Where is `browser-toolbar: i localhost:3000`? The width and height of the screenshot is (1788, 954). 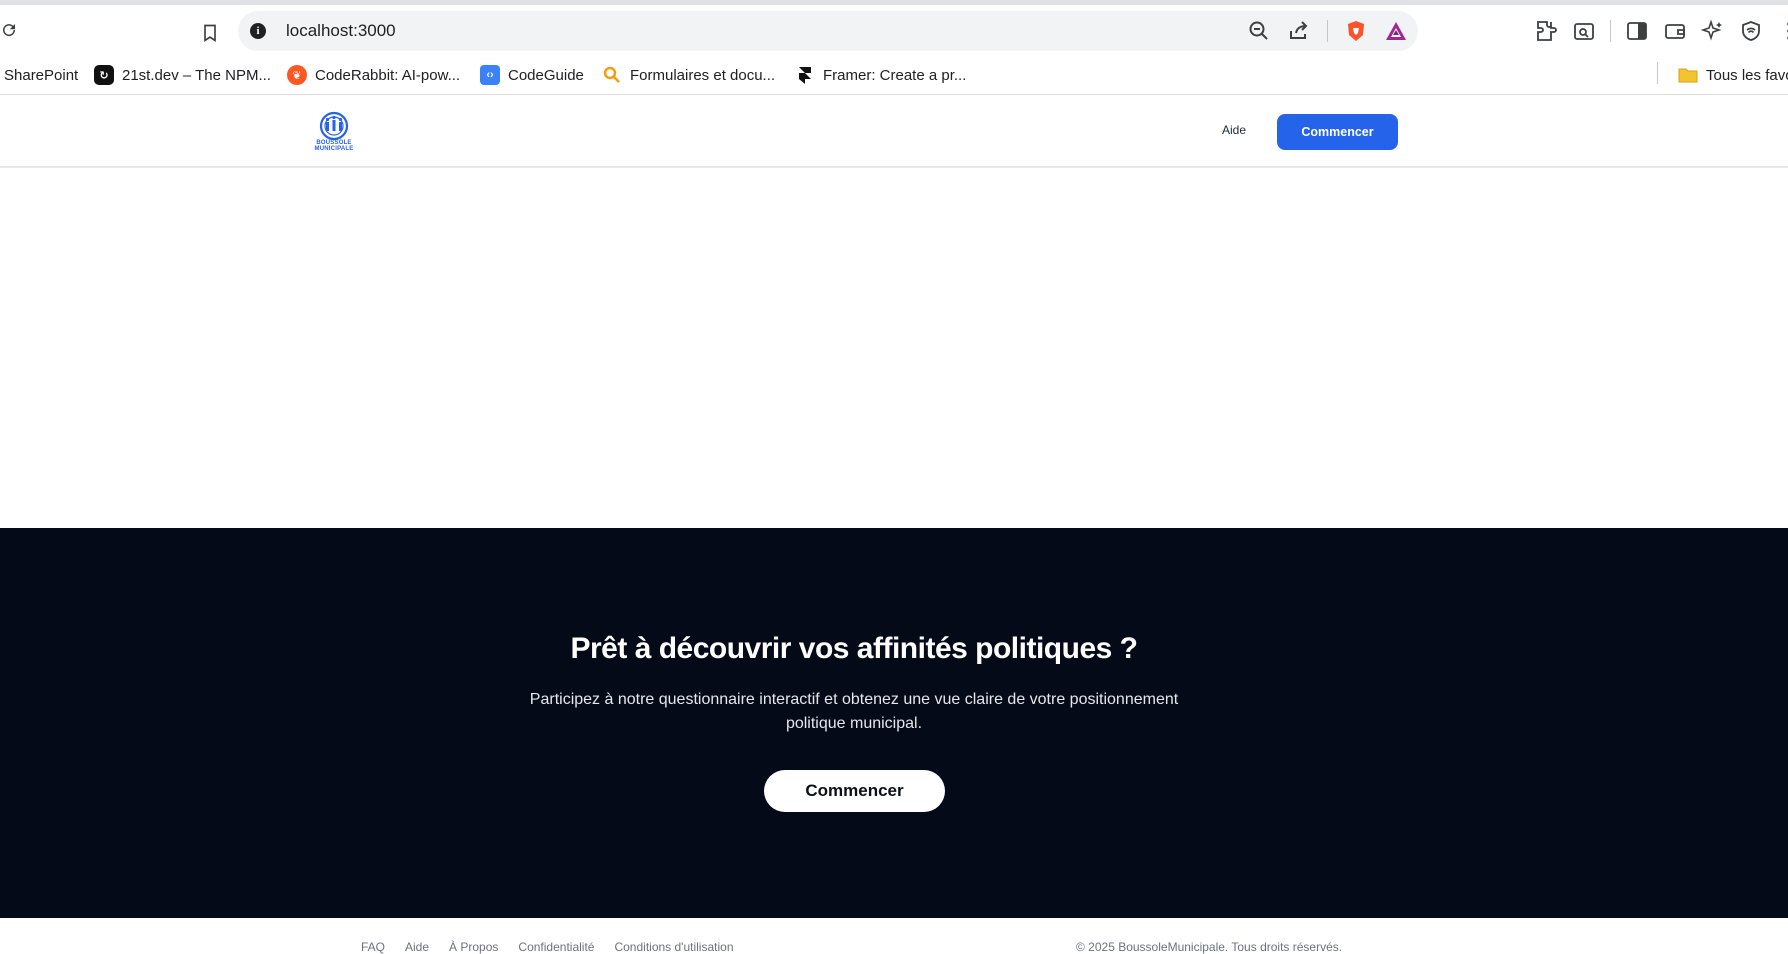
browser-toolbar: i localhost:3000 is located at coordinates (894, 30).